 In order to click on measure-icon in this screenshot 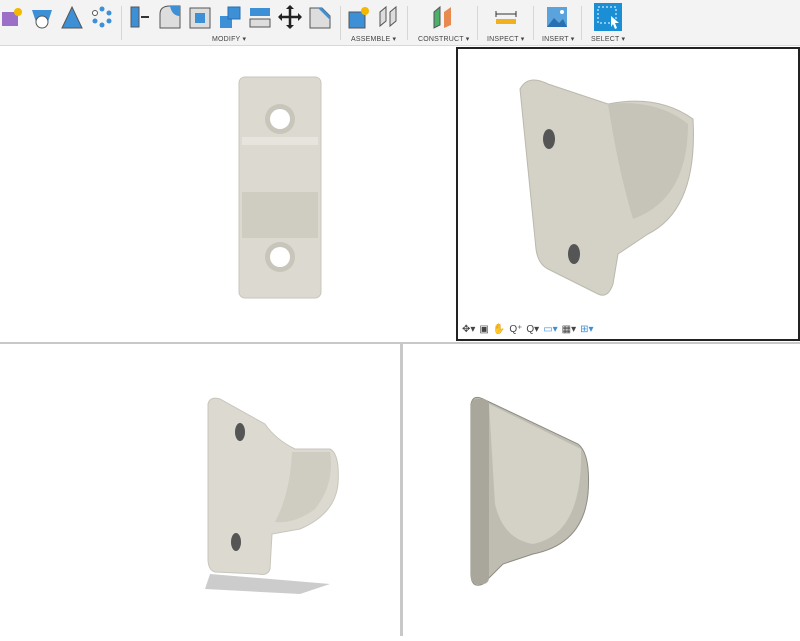, I will do `click(506, 17)`.